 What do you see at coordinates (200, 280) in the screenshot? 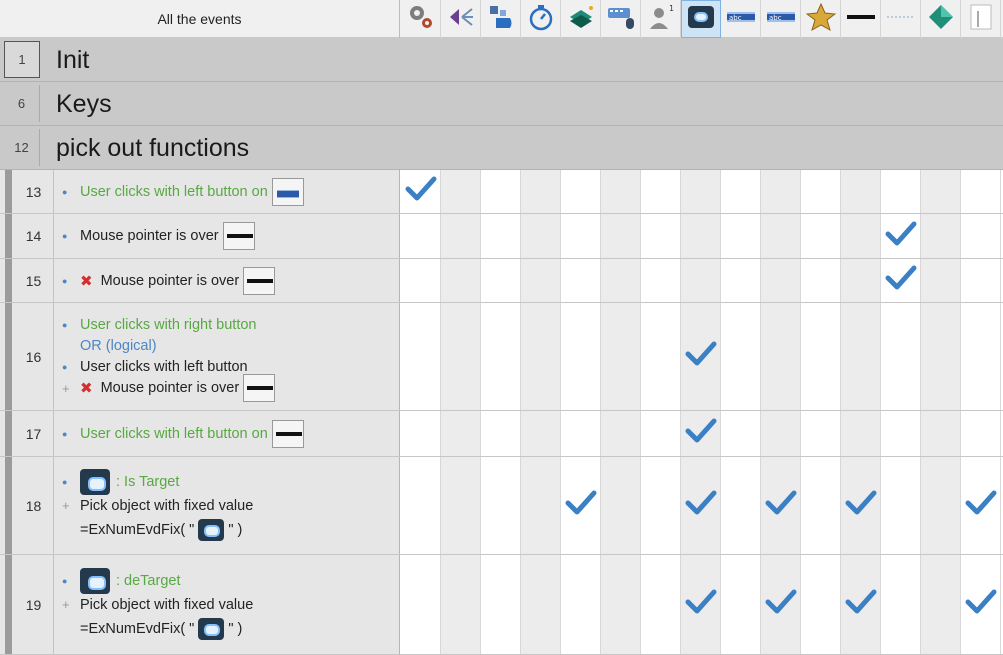
I see `event-conditions-cell: 15 ● ✖ Mouse pointer is over` at bounding box center [200, 280].